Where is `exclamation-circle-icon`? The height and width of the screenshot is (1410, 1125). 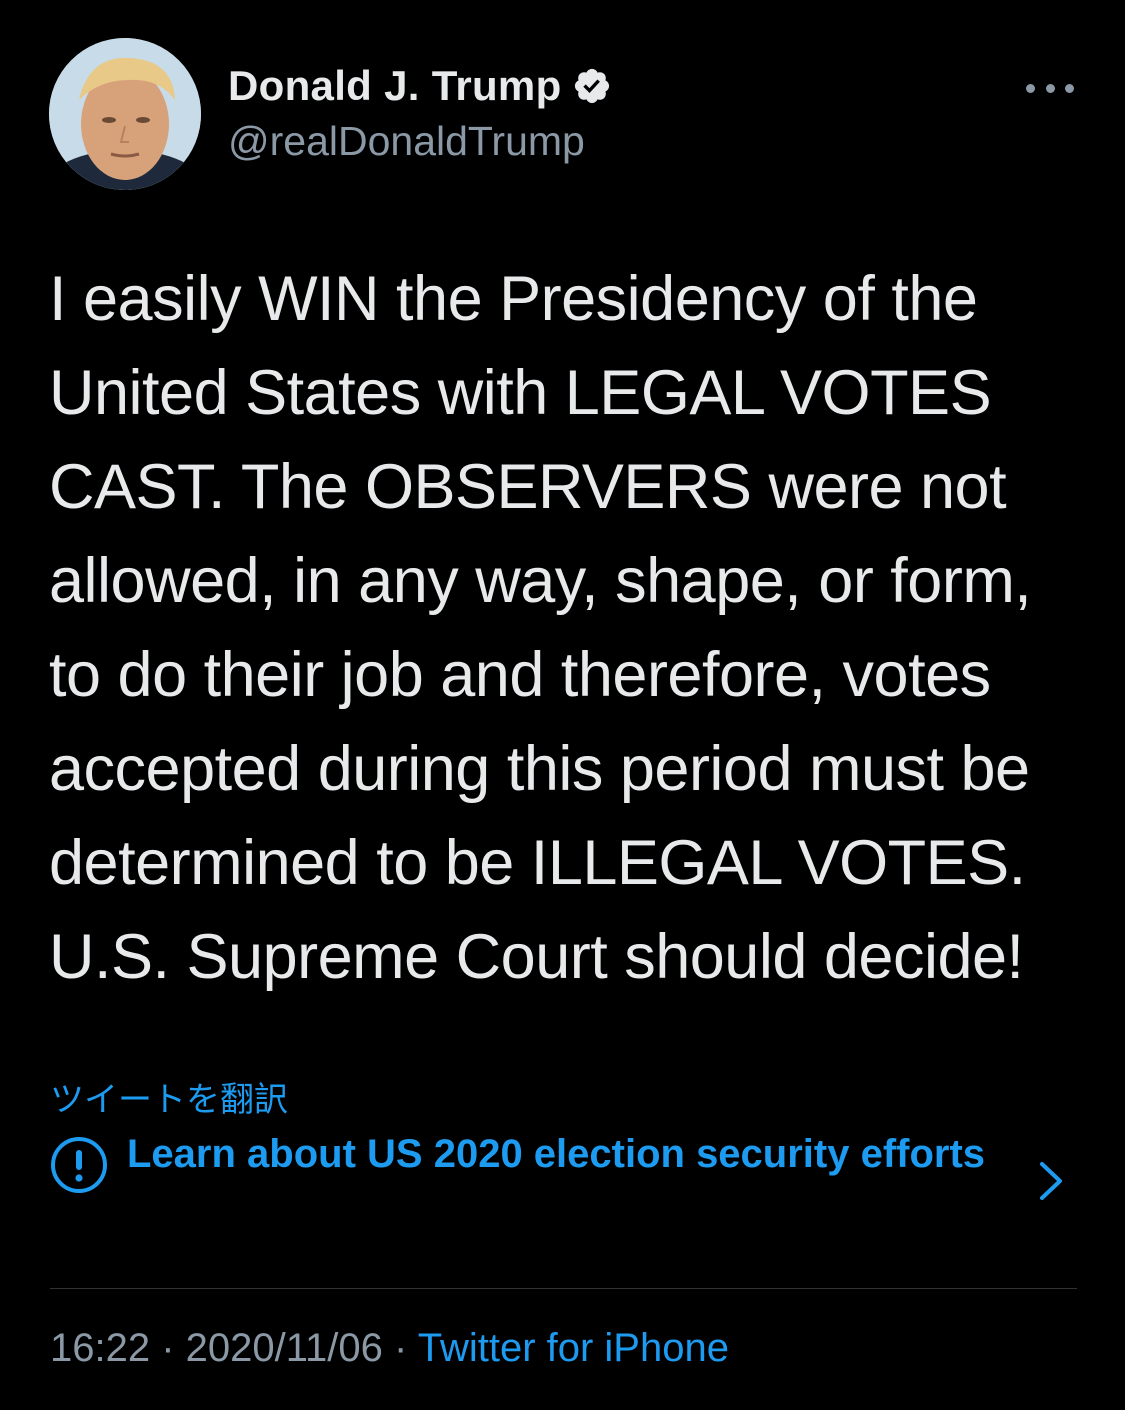 exclamation-circle-icon is located at coordinates (79, 1165).